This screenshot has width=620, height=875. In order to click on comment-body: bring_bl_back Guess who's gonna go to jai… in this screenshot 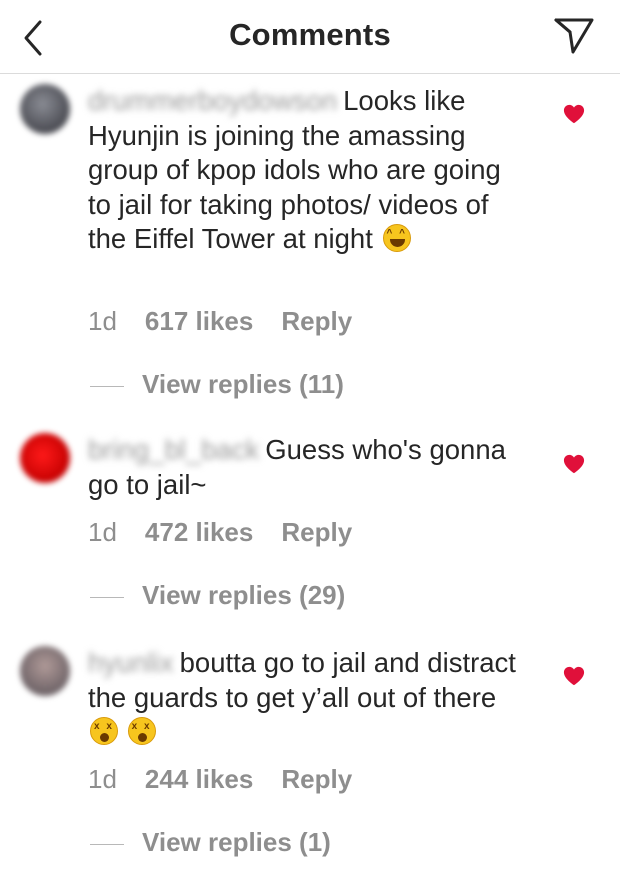, I will do `click(303, 467)`.